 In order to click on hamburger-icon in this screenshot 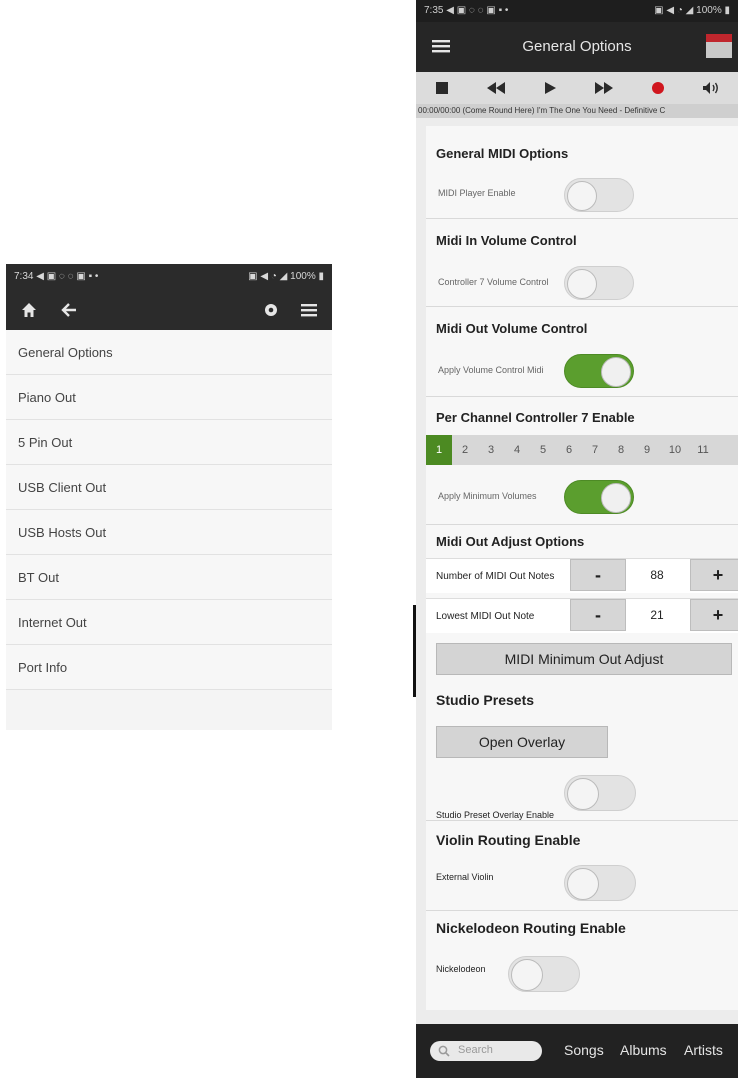, I will do `click(309, 310)`.